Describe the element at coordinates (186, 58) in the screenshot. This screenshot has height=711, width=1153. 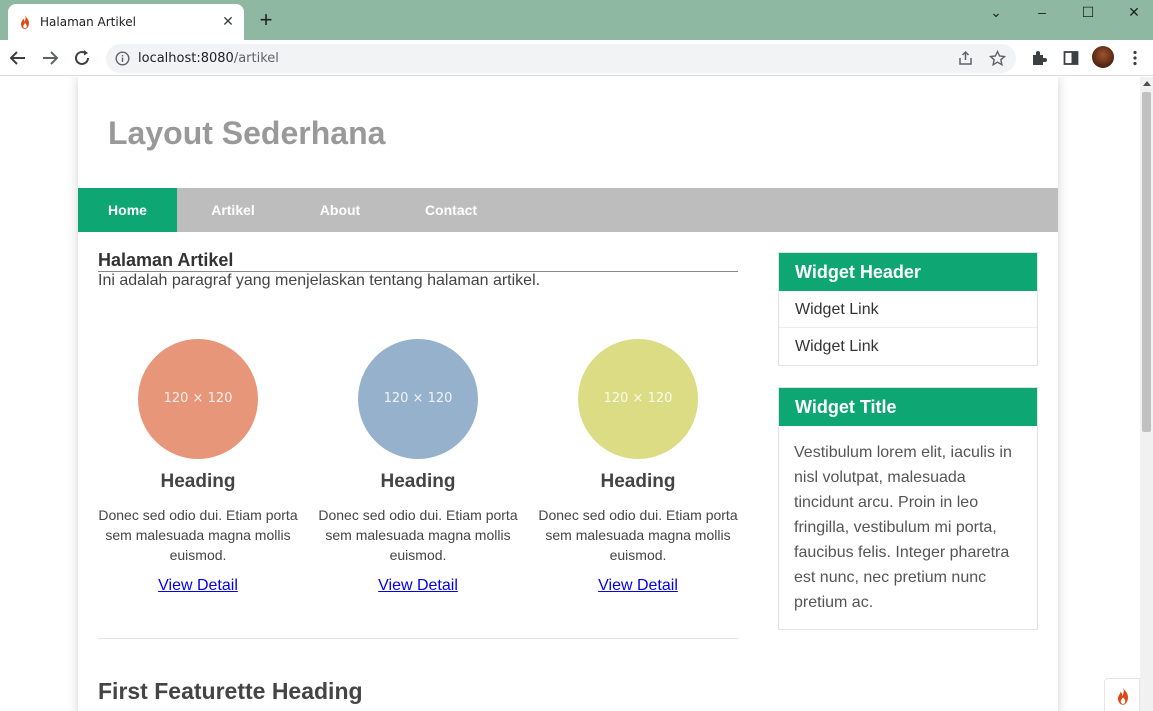
I see `url-host: localhost:8080` at that location.